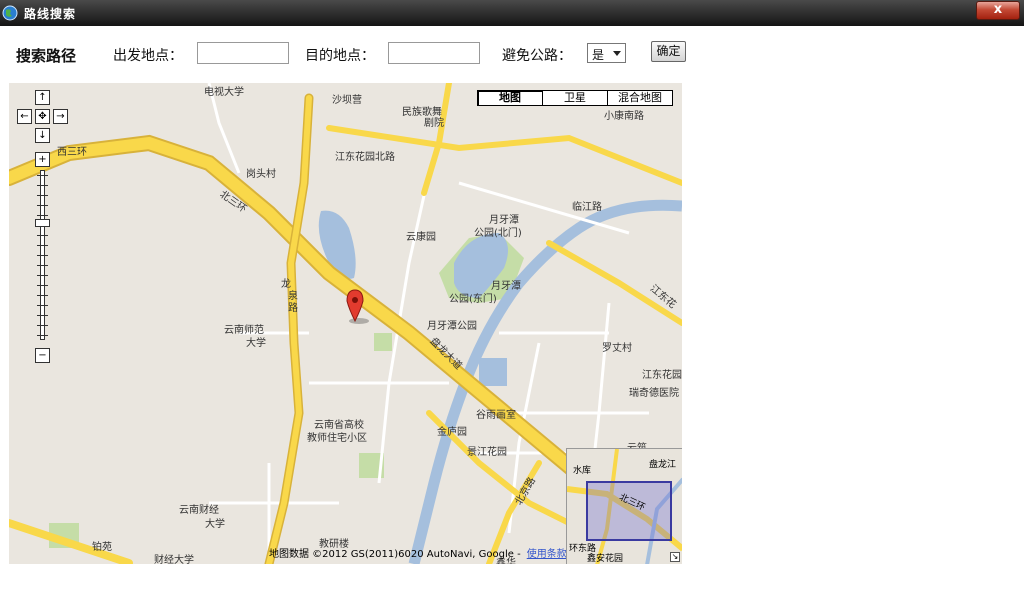 This screenshot has height=610, width=1024. I want to click on map-label: 景江花园, so click(487, 452).